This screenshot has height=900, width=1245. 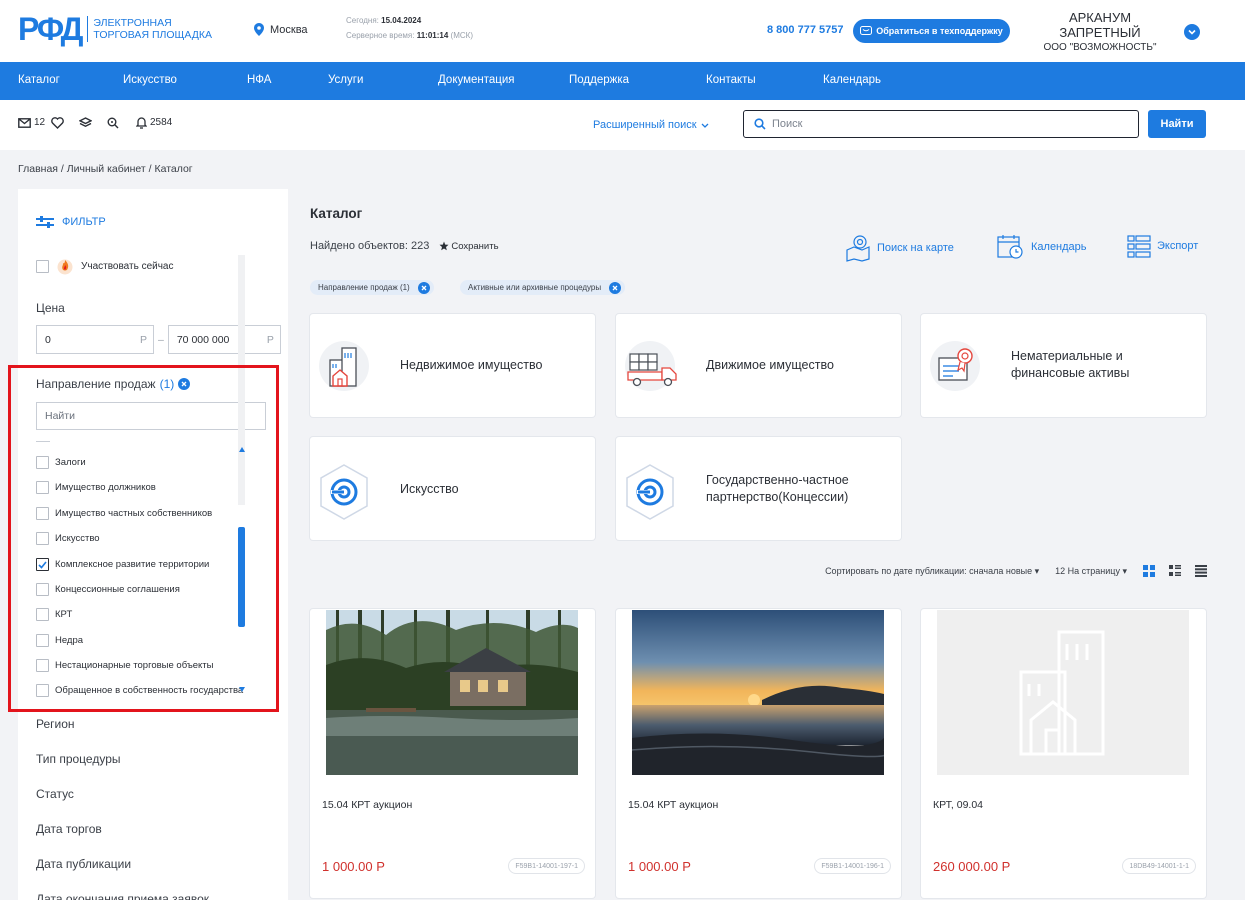 What do you see at coordinates (731, 80) in the screenshot?
I see `nav-item-contacts: Контакты` at bounding box center [731, 80].